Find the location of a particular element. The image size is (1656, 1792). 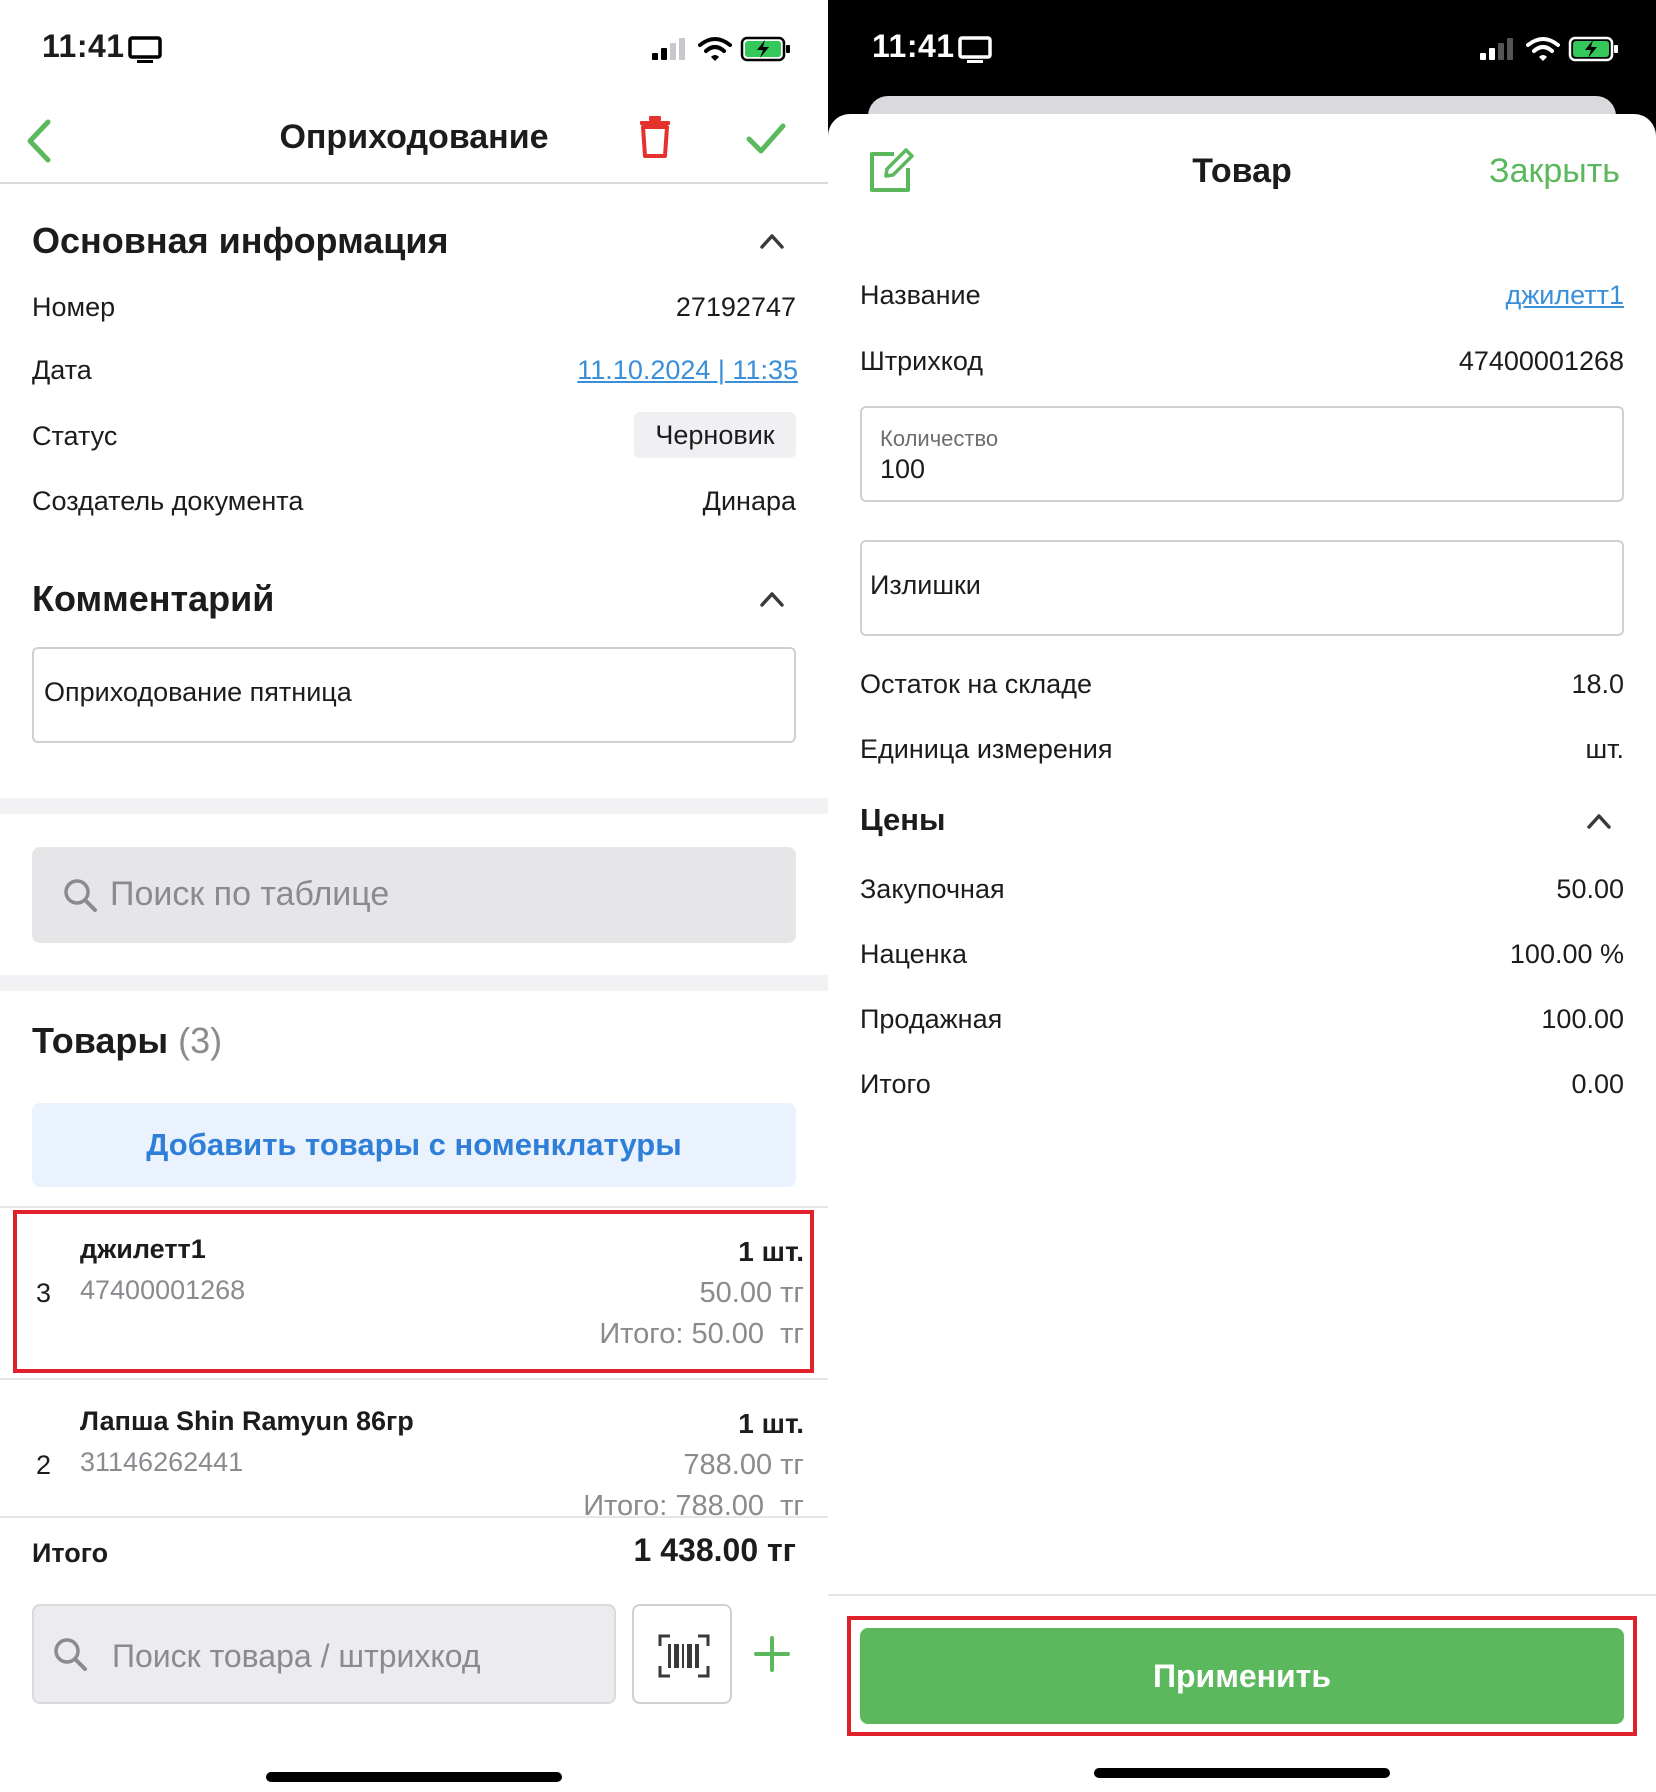

unit-value: шт. is located at coordinates (1604, 749).